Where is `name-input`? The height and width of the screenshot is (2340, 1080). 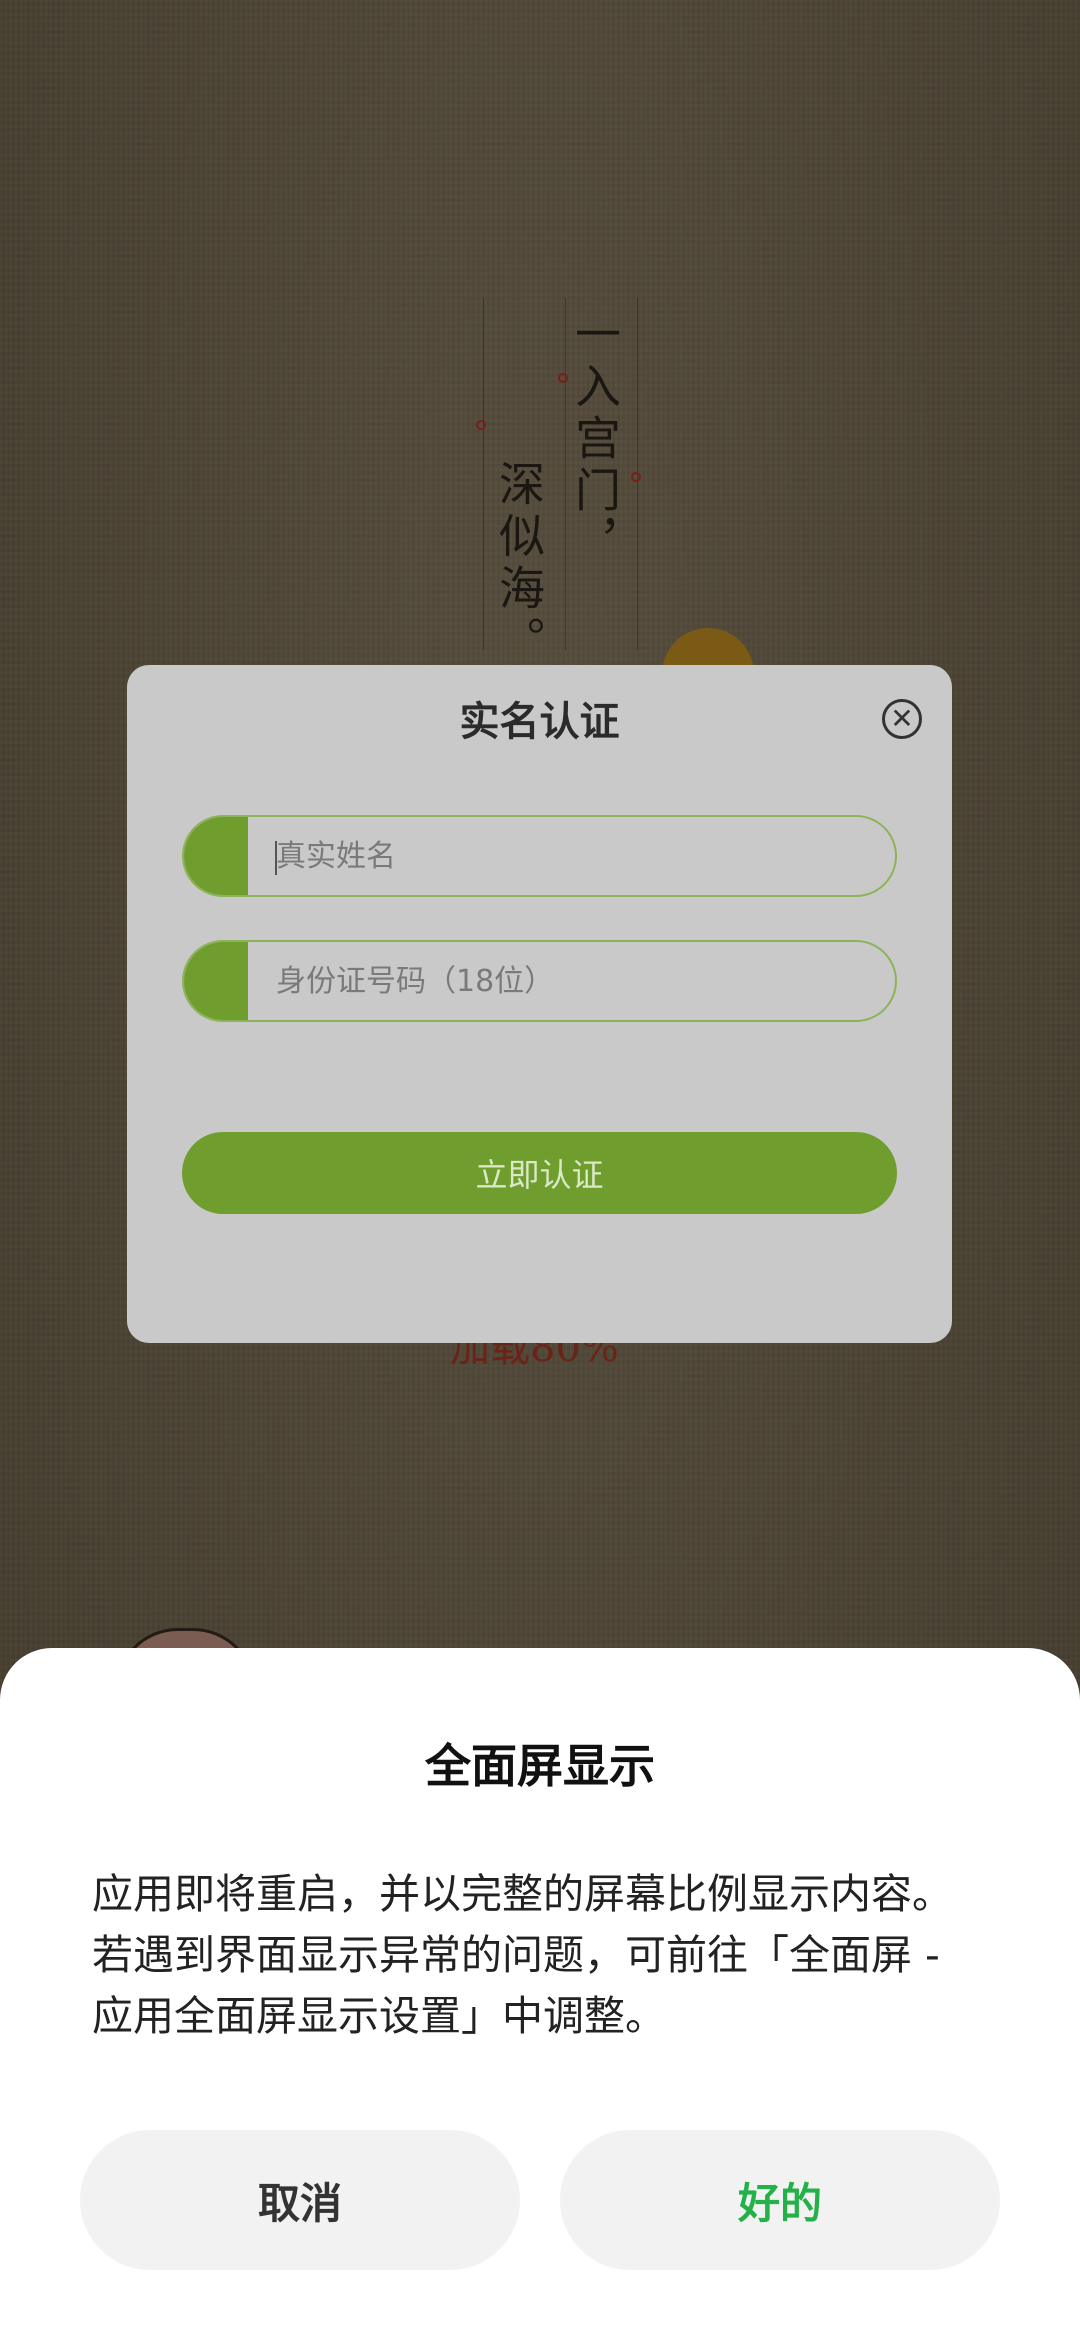 name-input is located at coordinates (576, 856).